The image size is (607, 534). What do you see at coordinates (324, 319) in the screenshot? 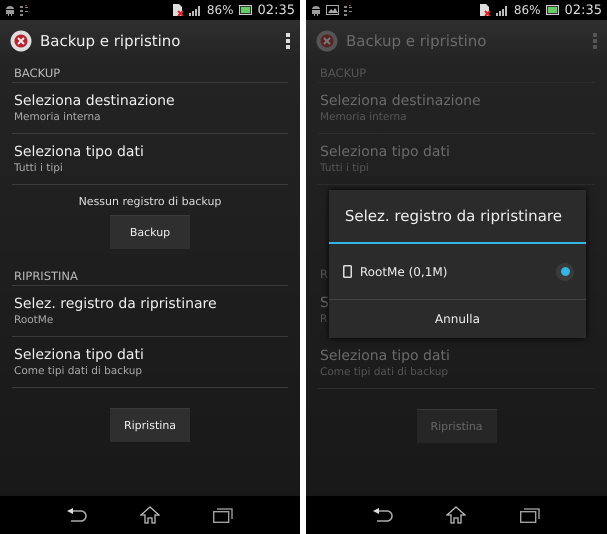
I see `setting-summary: R` at bounding box center [324, 319].